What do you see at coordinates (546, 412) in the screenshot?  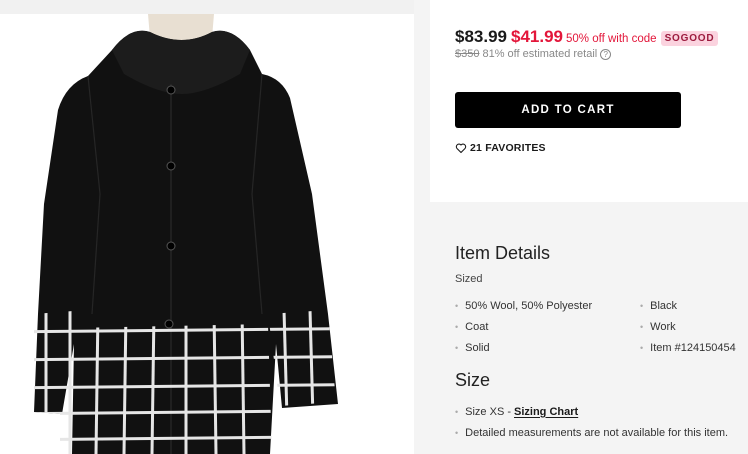 I see `sizing-chart-link: Sizing Chart` at bounding box center [546, 412].